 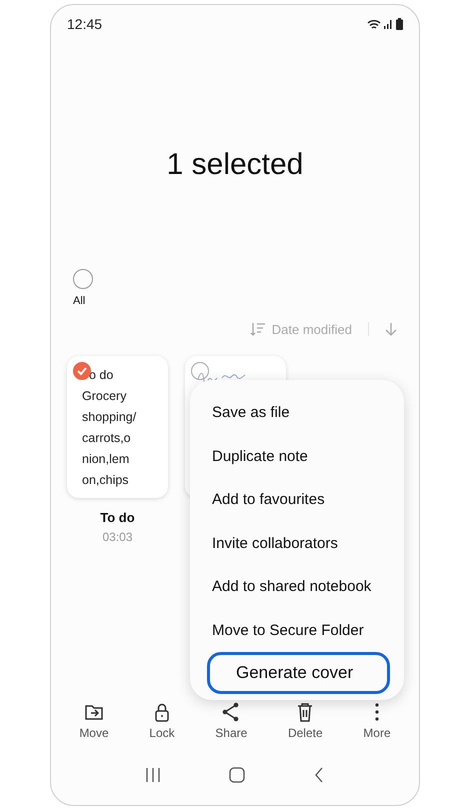 What do you see at coordinates (297, 630) in the screenshot?
I see `menu-item: Move to Secure Folder` at bounding box center [297, 630].